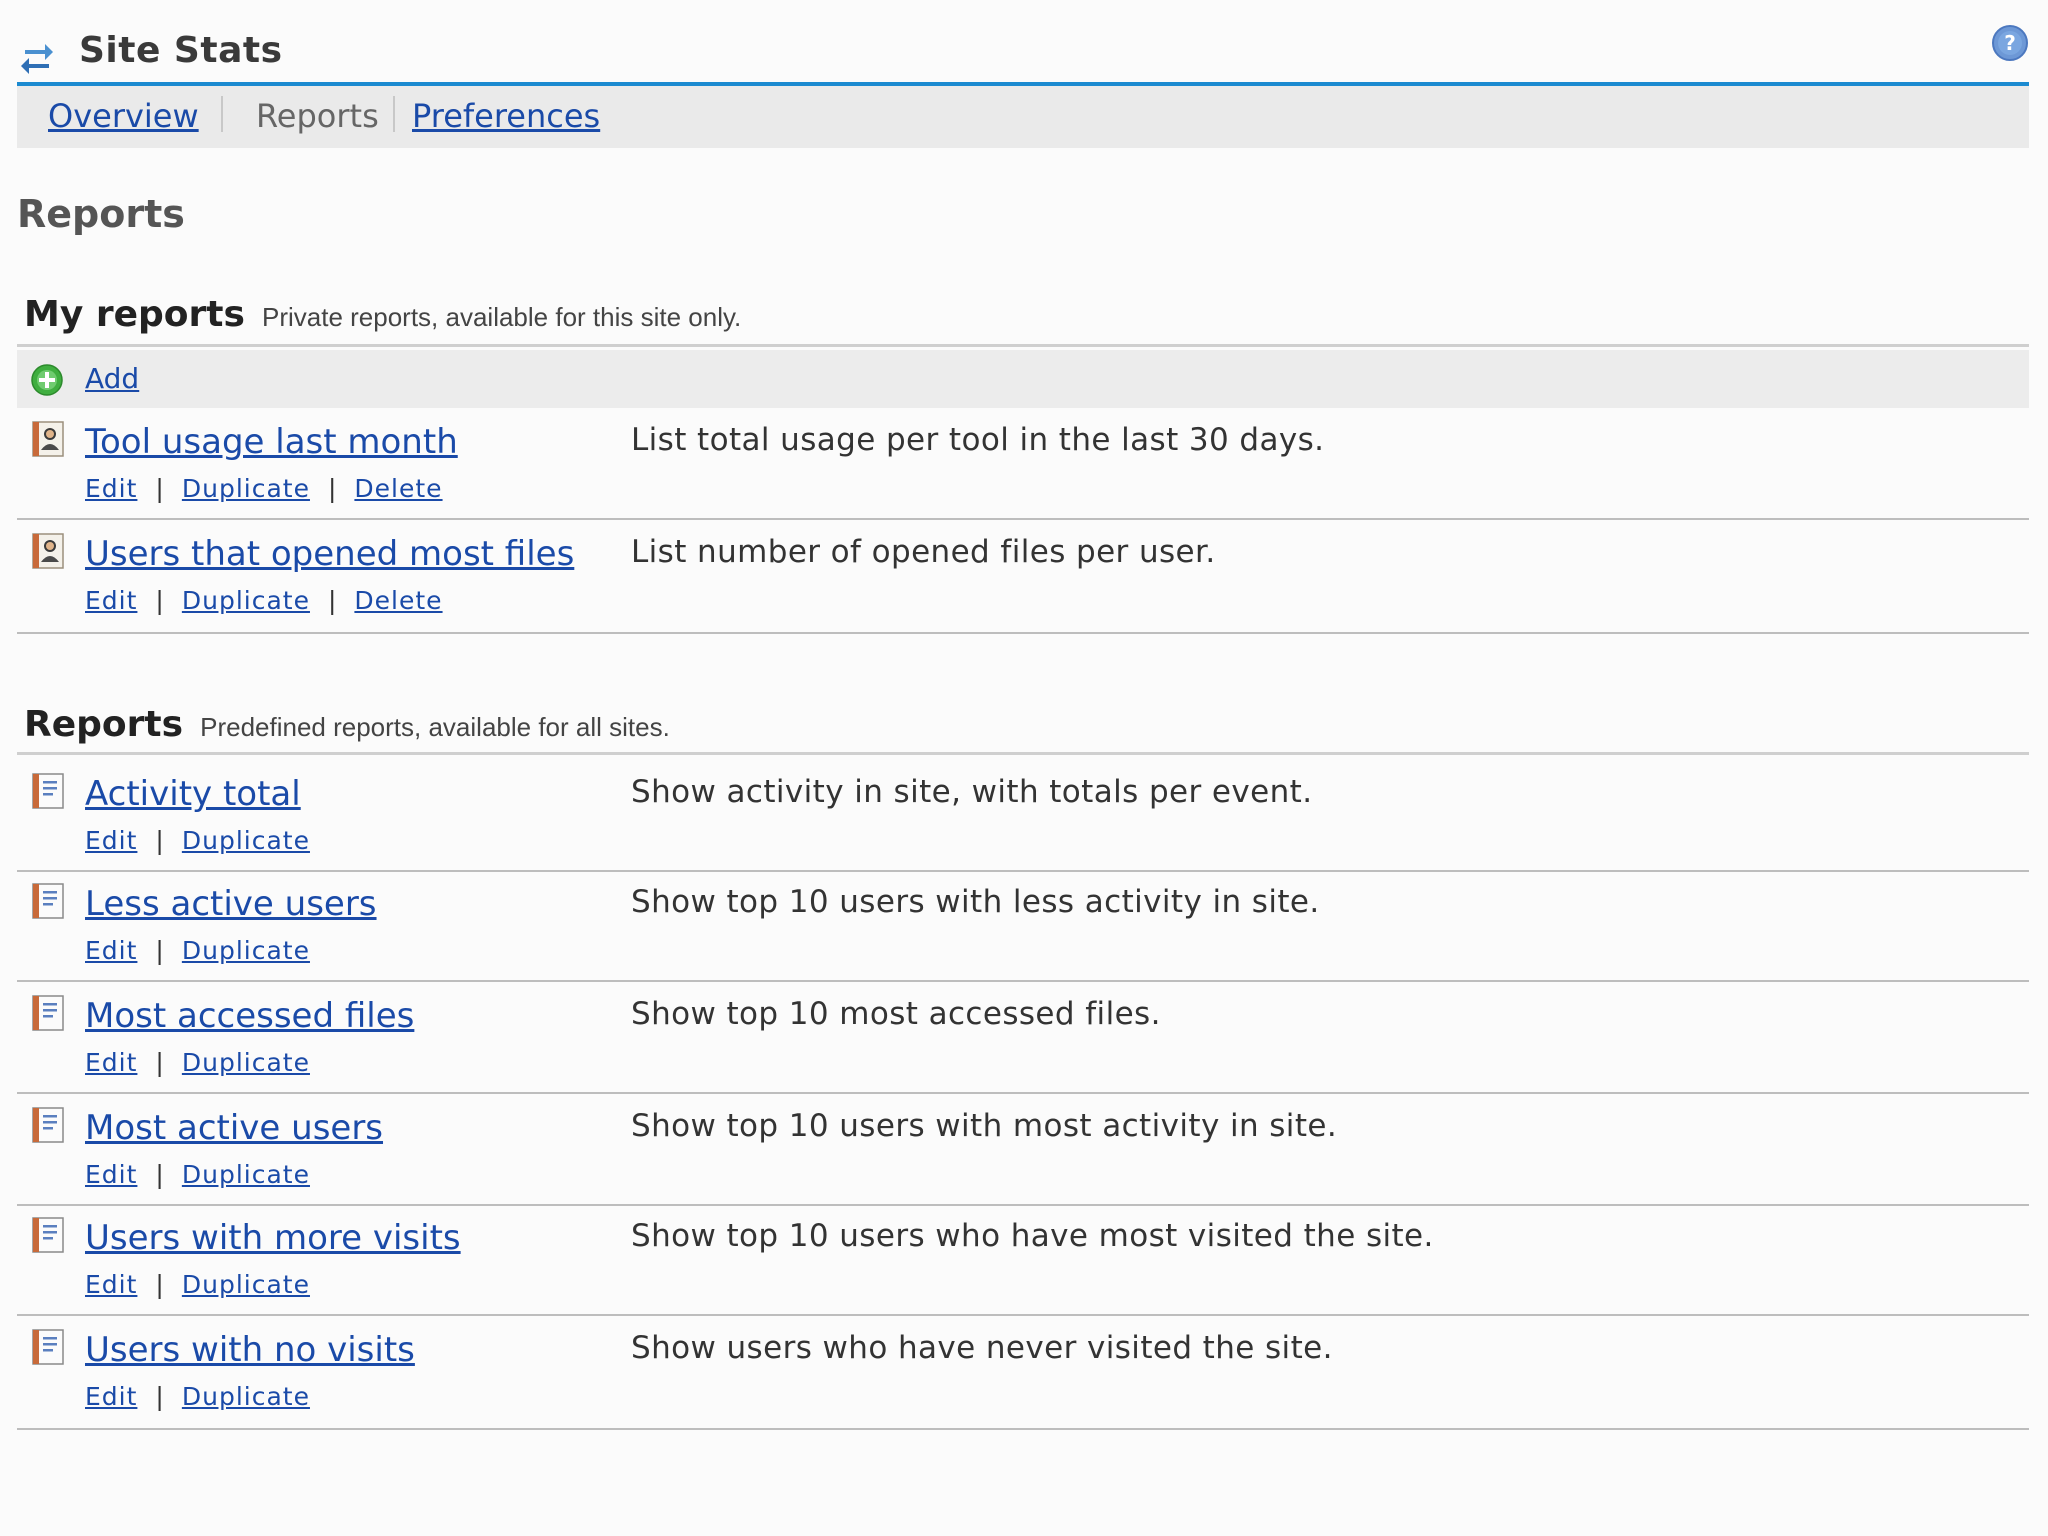  Describe the element at coordinates (317, 116) in the screenshot. I see `tab-reports: Reports` at that location.